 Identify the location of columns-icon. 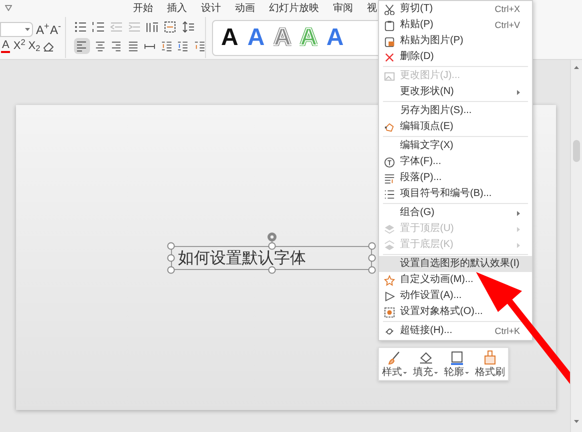
(152, 27).